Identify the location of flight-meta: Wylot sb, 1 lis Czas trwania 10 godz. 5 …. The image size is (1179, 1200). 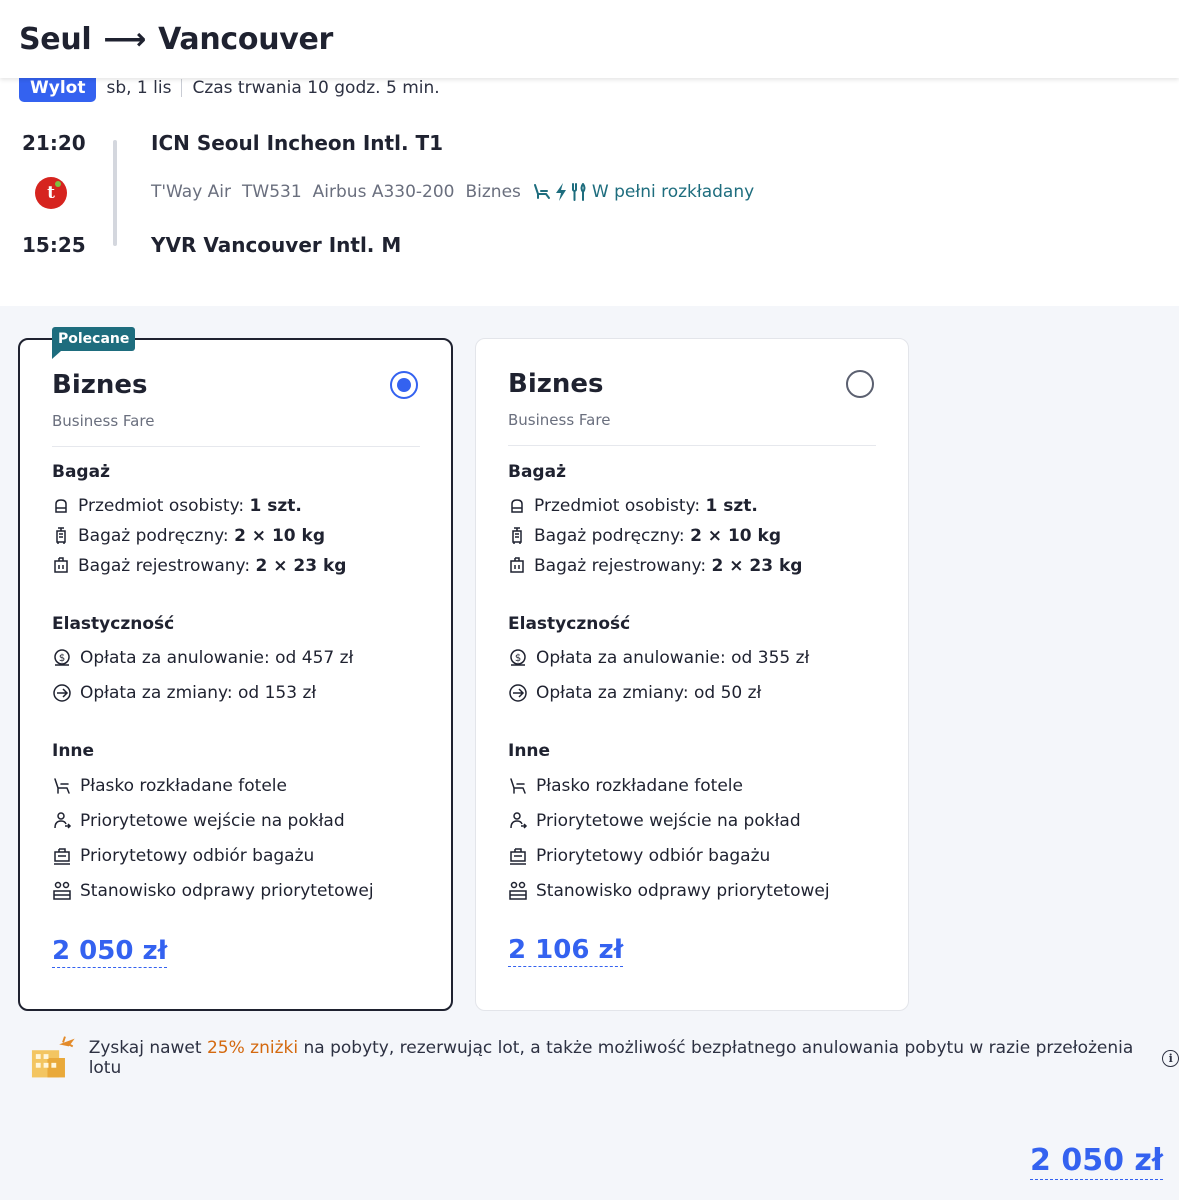
(229, 88).